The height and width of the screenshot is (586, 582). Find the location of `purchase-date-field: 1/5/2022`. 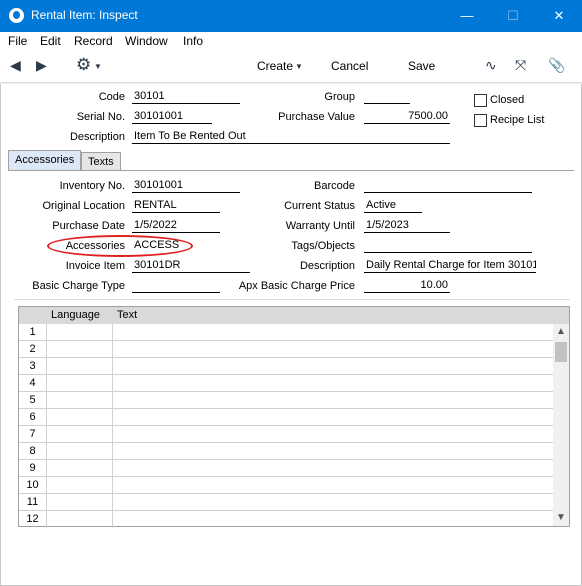

purchase-date-field: 1/5/2022 is located at coordinates (176, 226).